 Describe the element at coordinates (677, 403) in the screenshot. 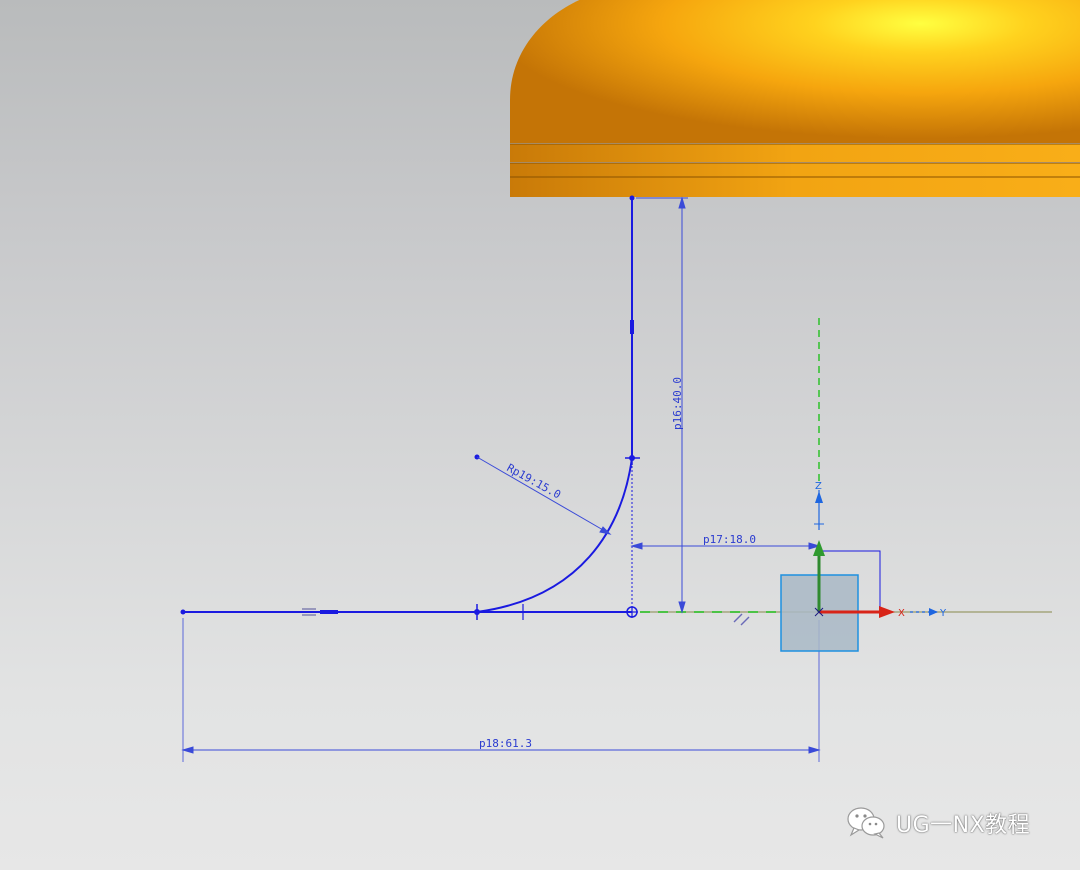

I see `dimension-p16-label: p16:40.0` at that location.